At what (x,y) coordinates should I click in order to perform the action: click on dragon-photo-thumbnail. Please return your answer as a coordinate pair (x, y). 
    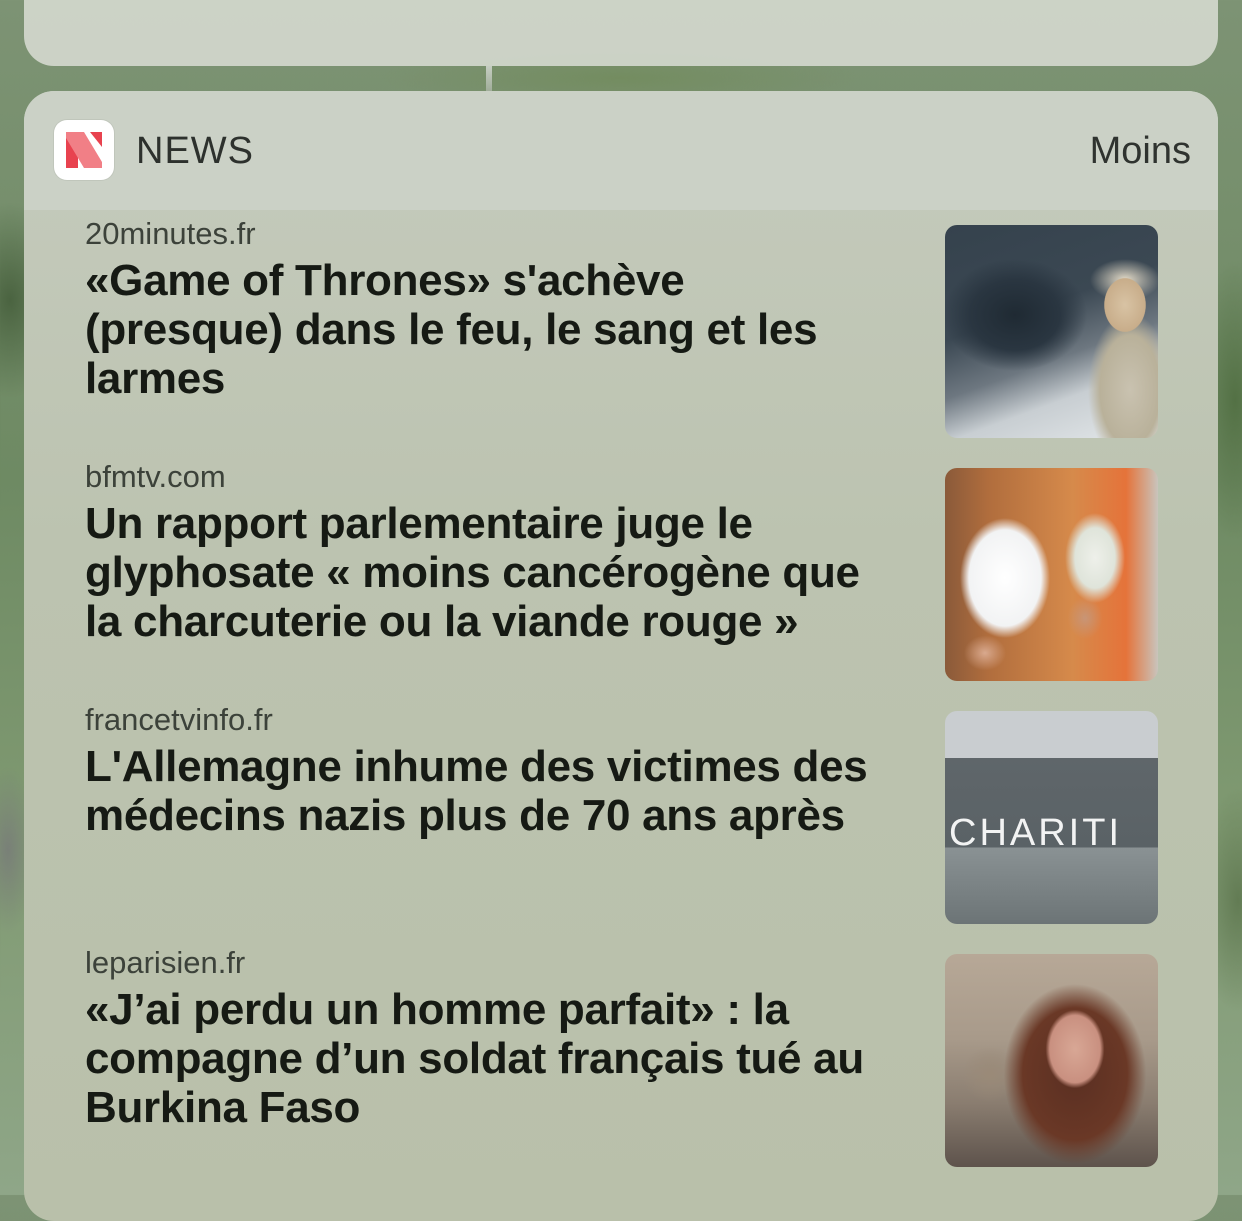
    Looking at the image, I should click on (1051, 331).